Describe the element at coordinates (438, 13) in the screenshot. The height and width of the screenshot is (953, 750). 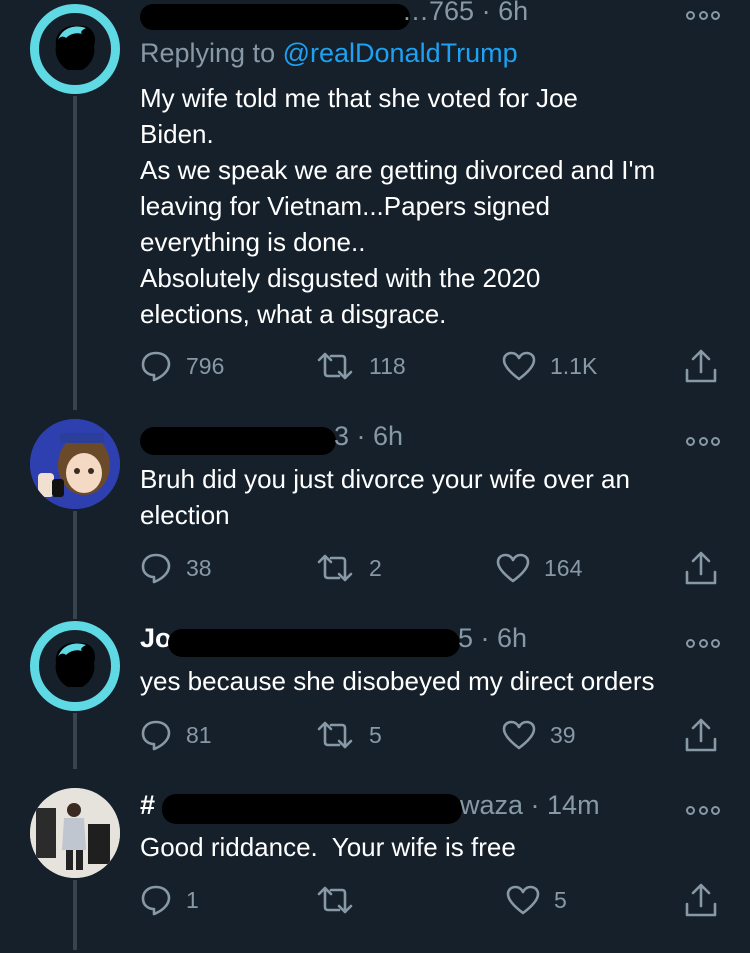
I see `handle: …765` at that location.